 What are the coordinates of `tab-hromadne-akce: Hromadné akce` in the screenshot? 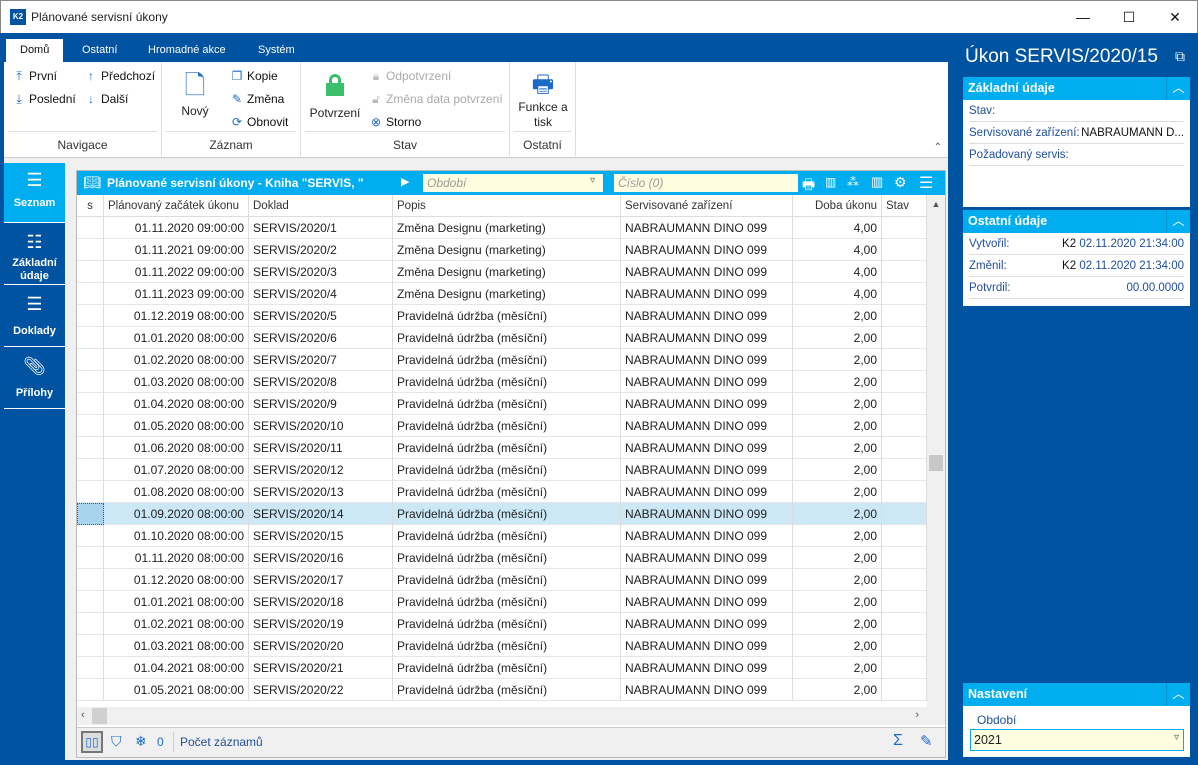 It's located at (187, 50).